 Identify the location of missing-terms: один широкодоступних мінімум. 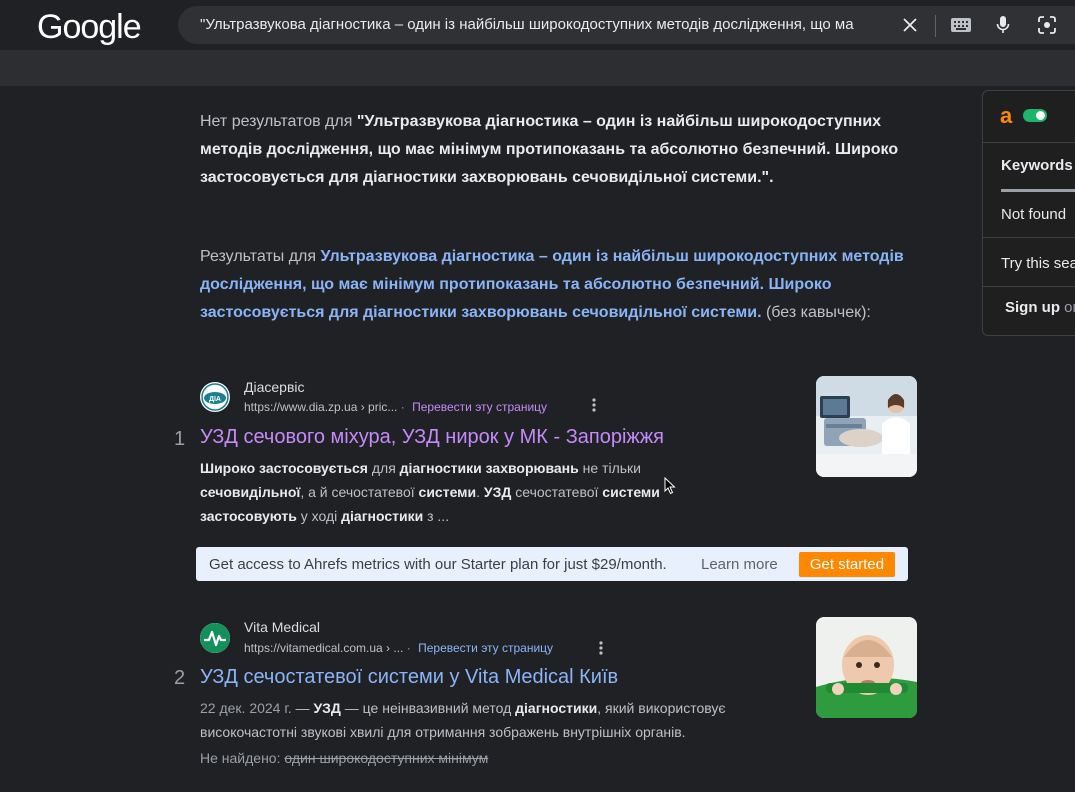
(386, 758).